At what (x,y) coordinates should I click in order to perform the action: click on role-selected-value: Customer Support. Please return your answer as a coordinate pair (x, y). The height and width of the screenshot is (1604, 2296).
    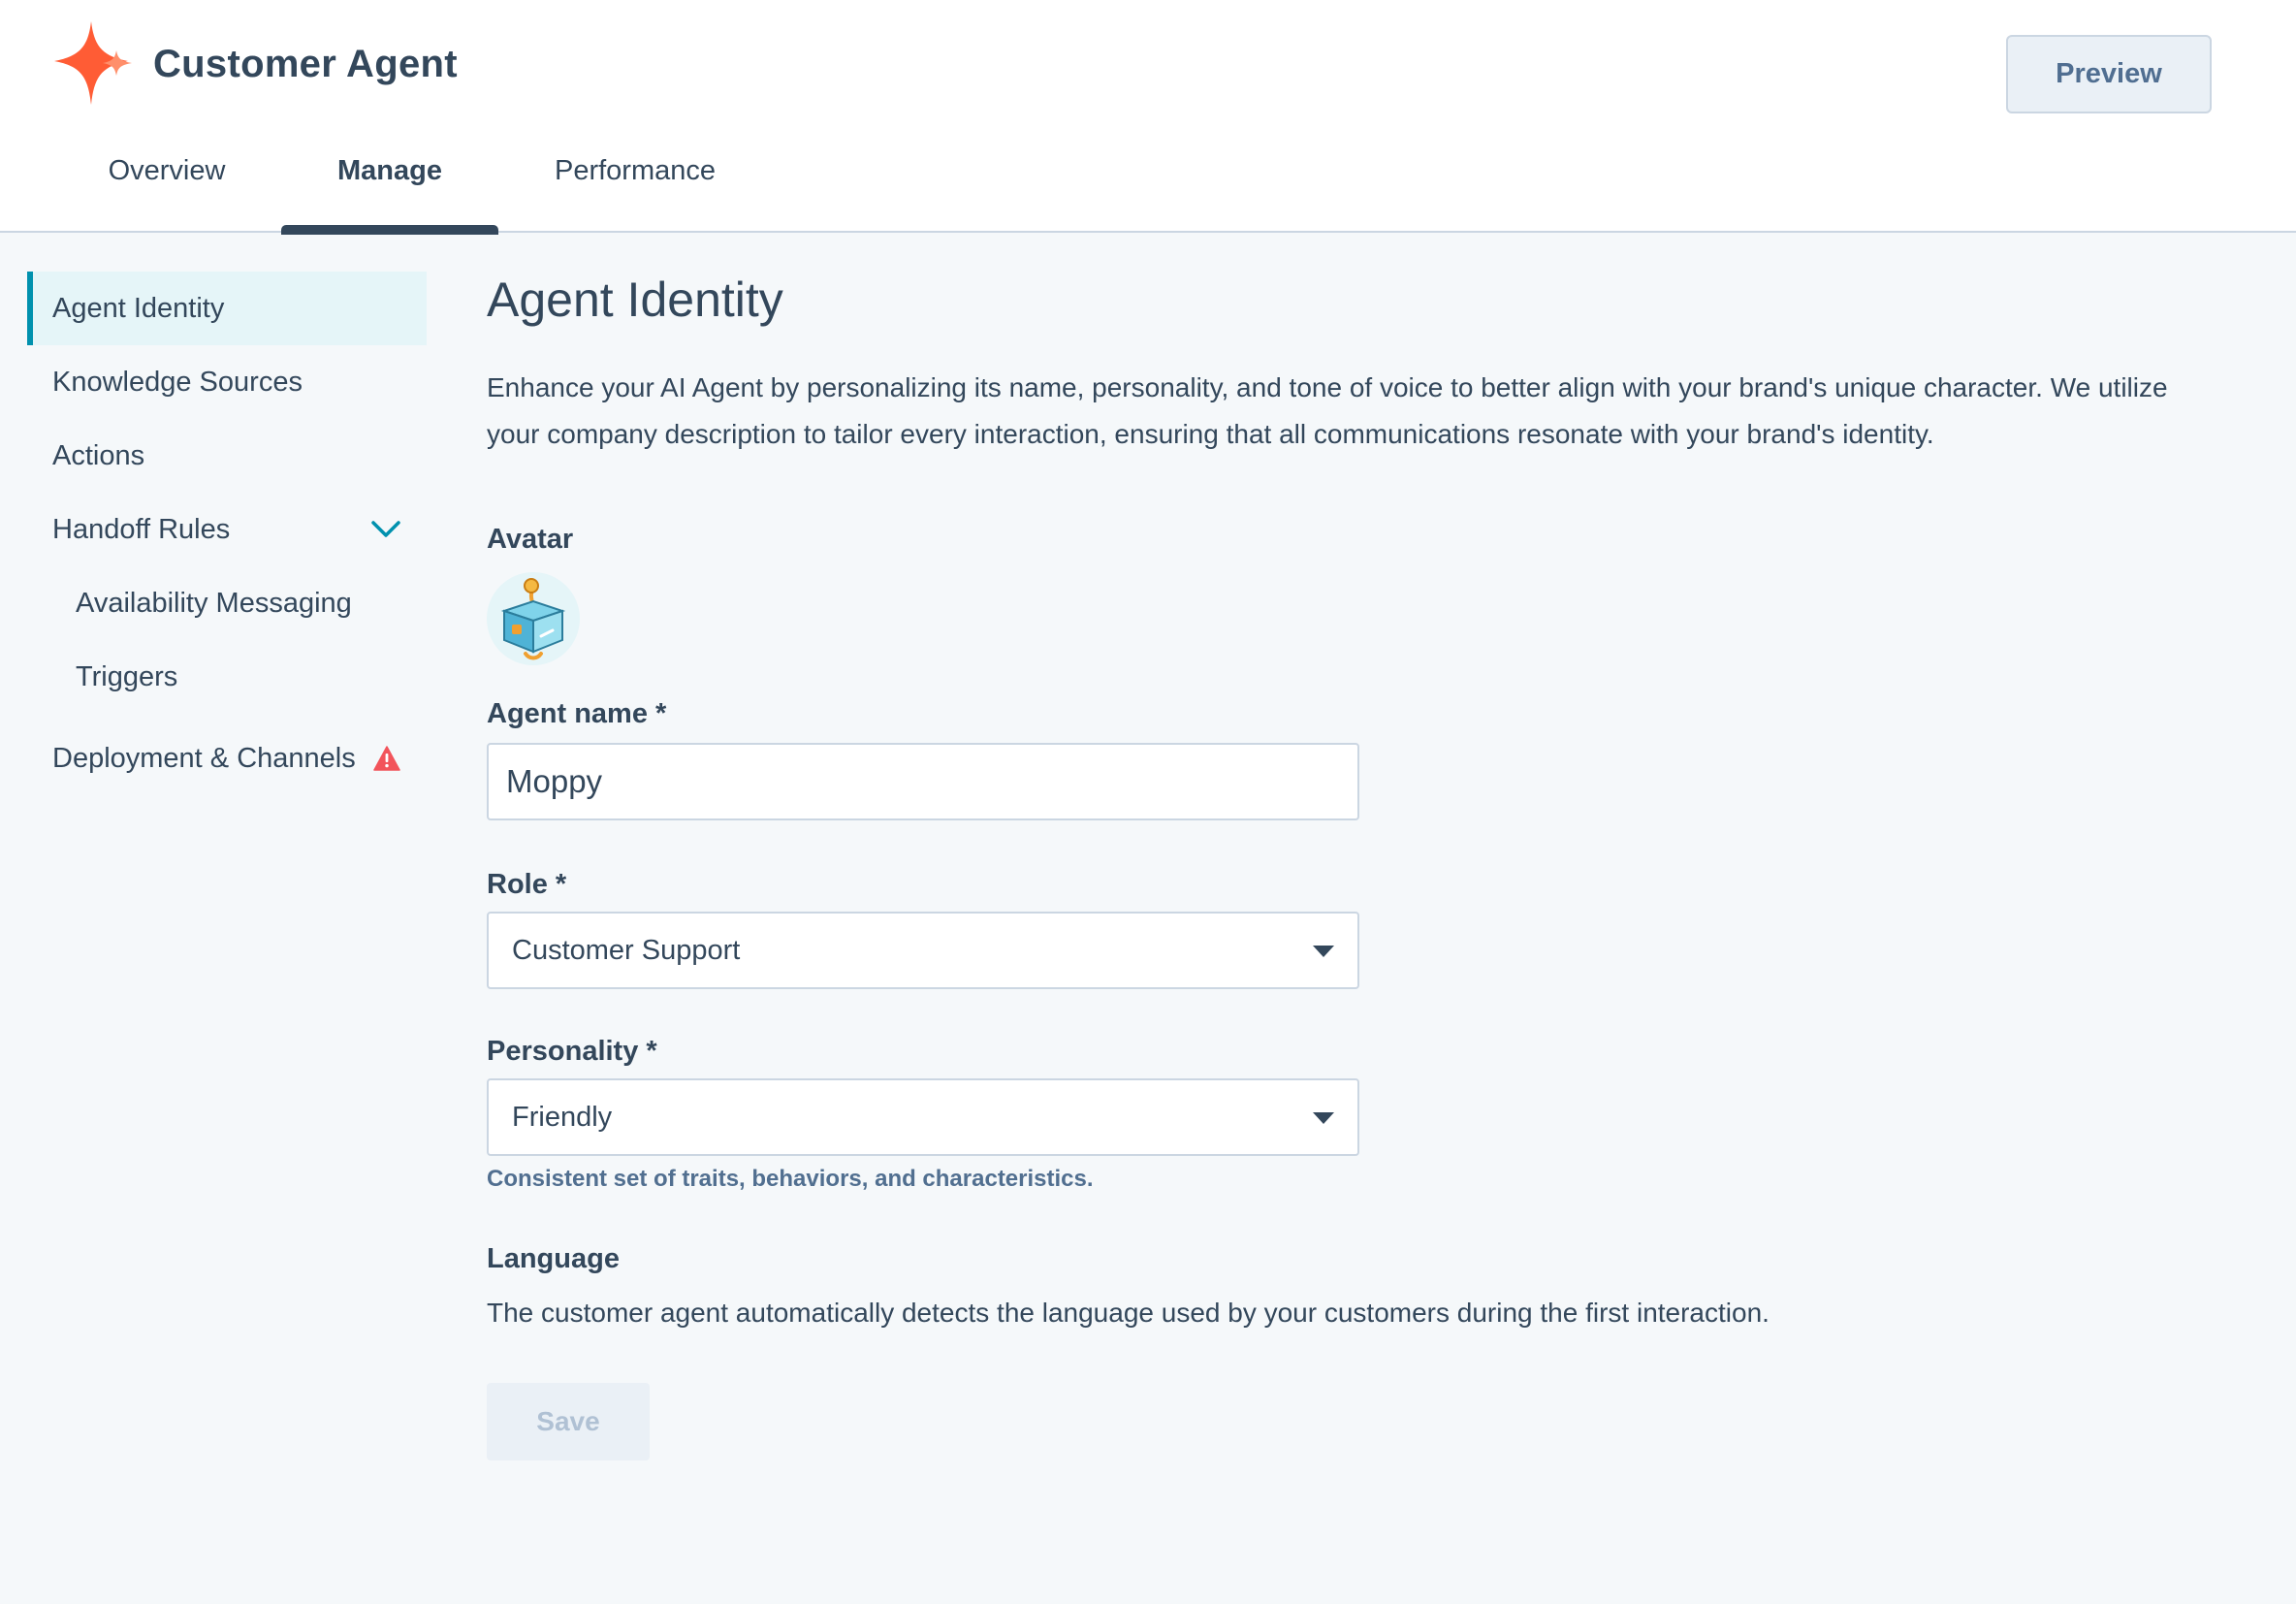
    Looking at the image, I should click on (626, 950).